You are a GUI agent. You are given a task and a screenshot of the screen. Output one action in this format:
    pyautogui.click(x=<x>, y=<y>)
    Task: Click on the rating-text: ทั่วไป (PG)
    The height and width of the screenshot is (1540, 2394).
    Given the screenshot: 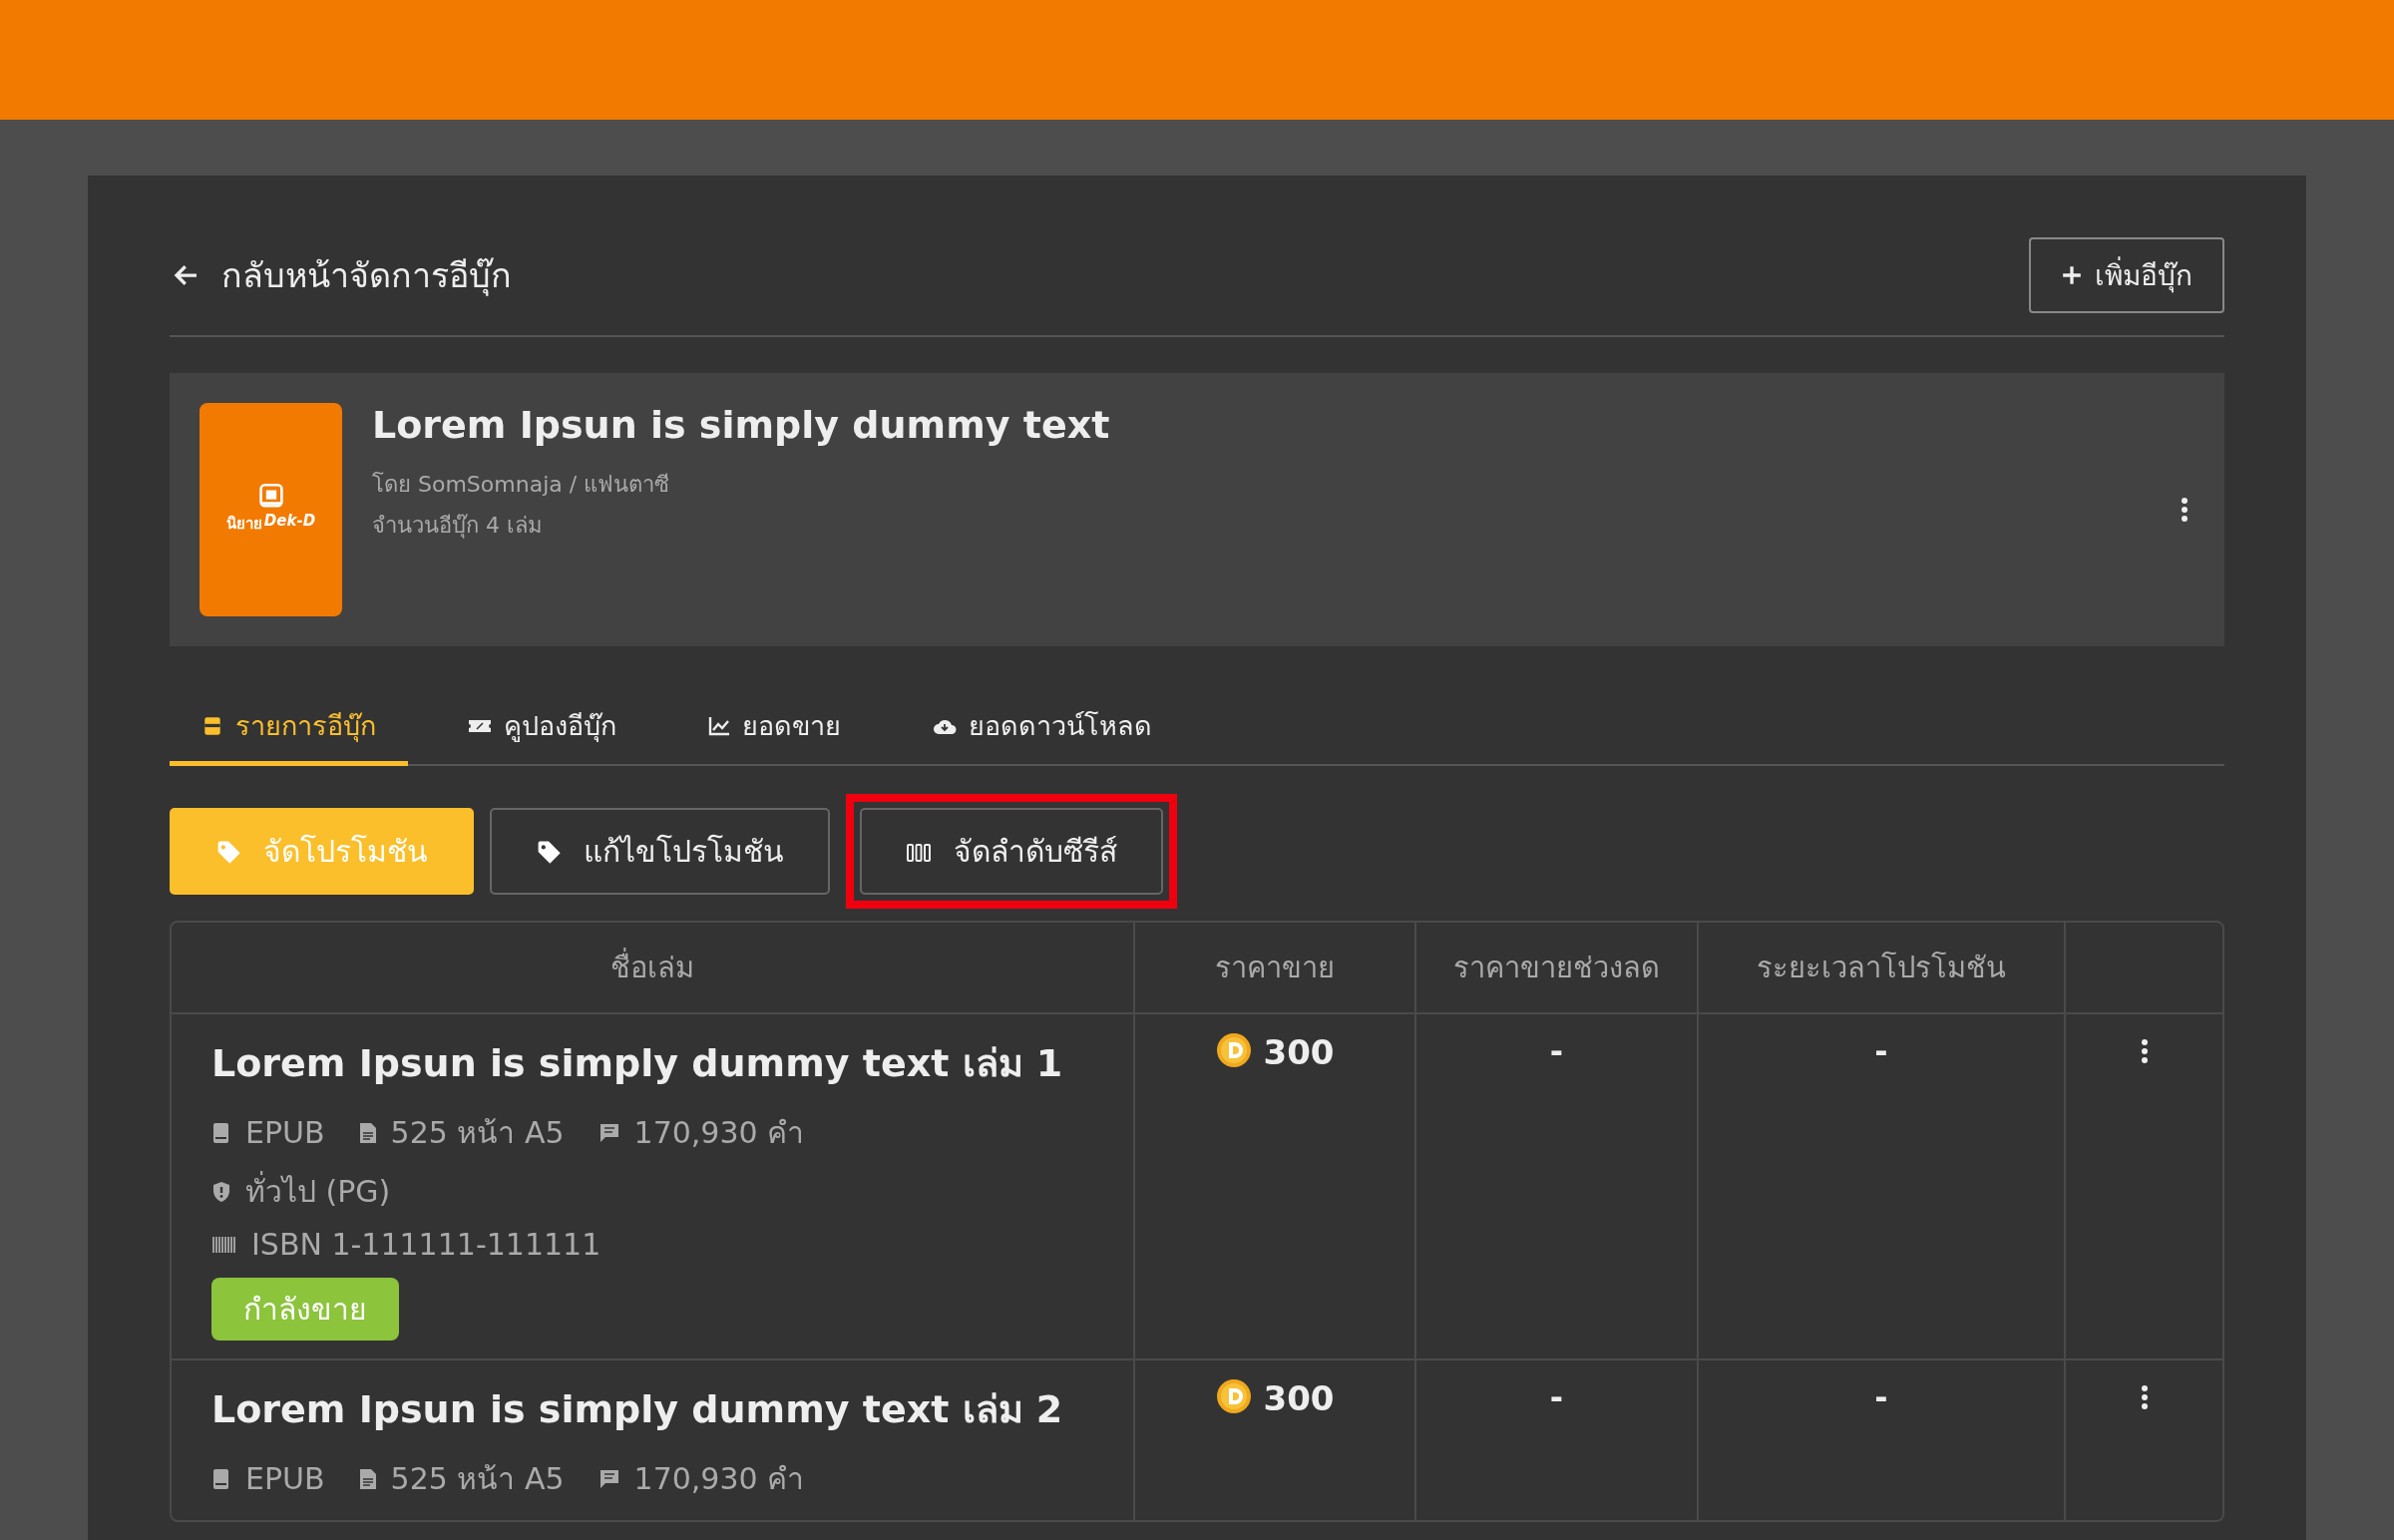 What is the action you would take?
    pyautogui.click(x=318, y=1191)
    